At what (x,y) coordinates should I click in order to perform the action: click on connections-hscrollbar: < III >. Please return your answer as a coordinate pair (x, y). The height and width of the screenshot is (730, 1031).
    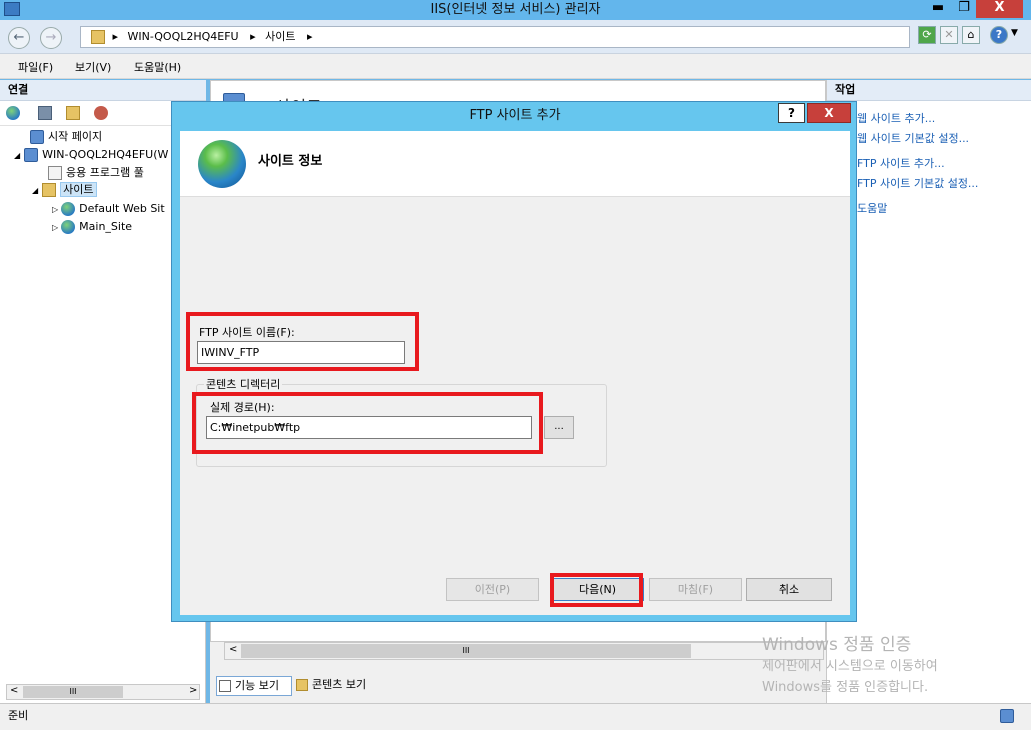
    Looking at the image, I should click on (103, 692).